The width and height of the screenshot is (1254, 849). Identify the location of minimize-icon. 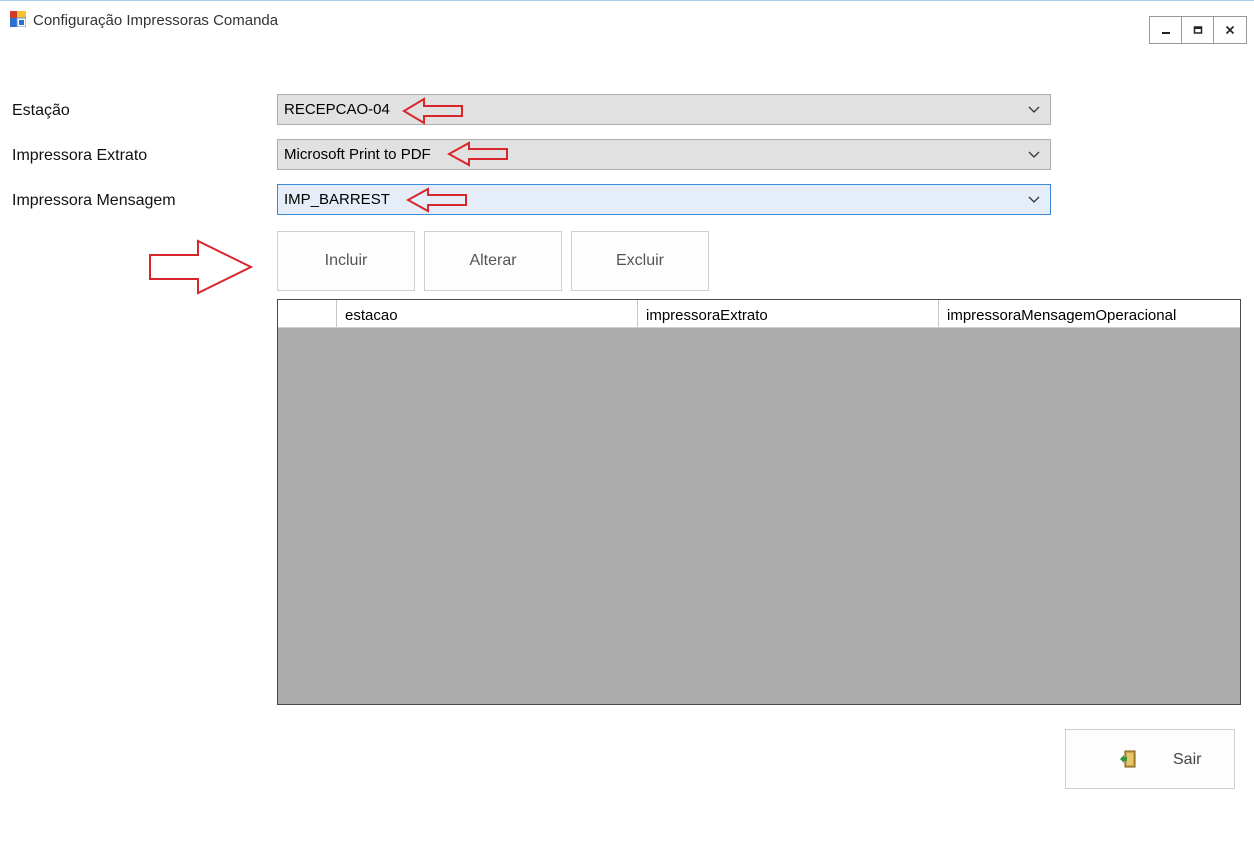
(1166, 30).